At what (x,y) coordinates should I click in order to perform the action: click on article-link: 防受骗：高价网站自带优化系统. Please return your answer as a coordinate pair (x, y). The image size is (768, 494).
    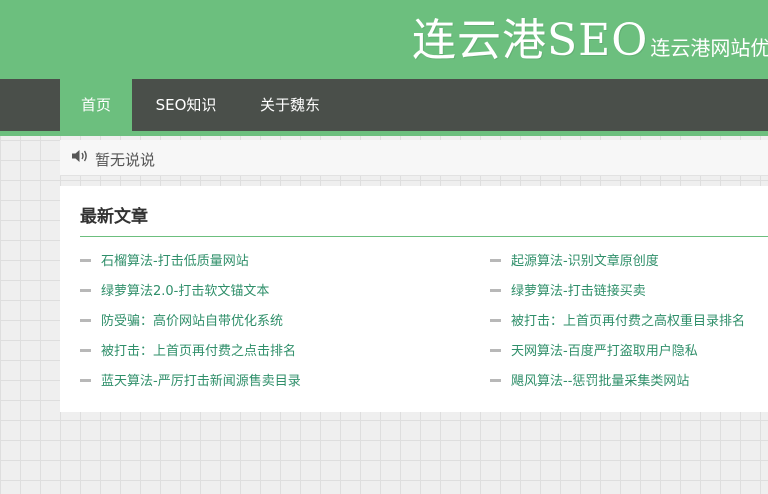
    Looking at the image, I should click on (181, 322).